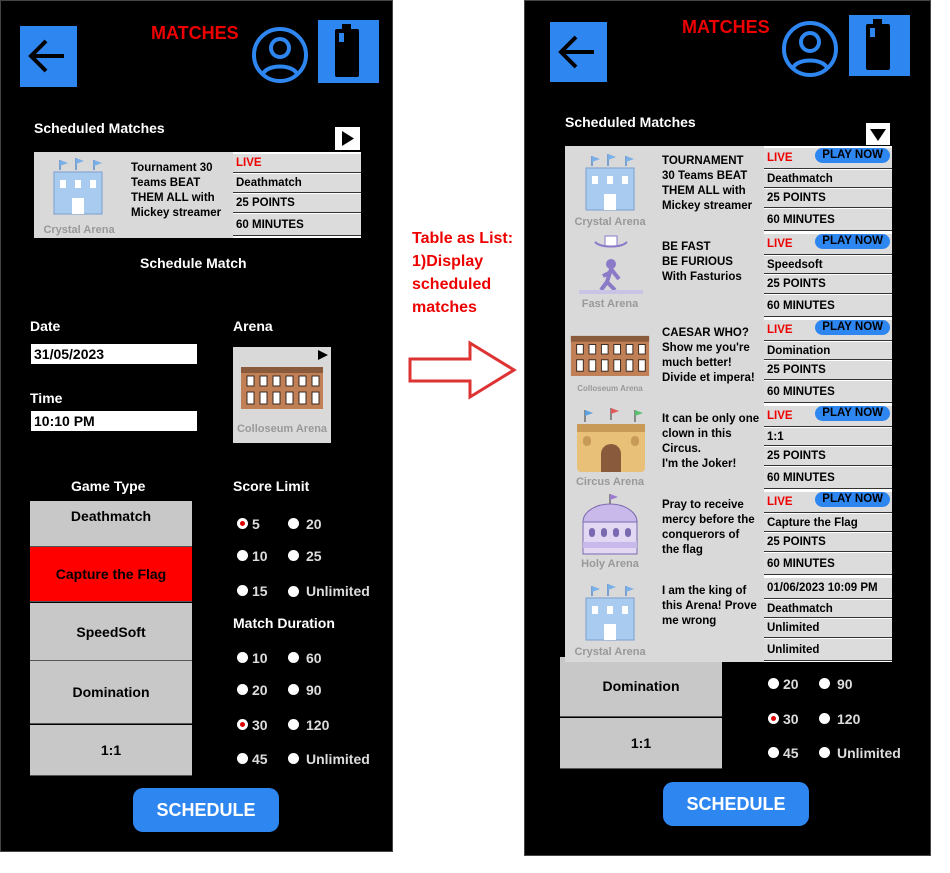  Describe the element at coordinates (111, 524) in the screenshot. I see `game-type-deathmatch: Deathmatch` at that location.